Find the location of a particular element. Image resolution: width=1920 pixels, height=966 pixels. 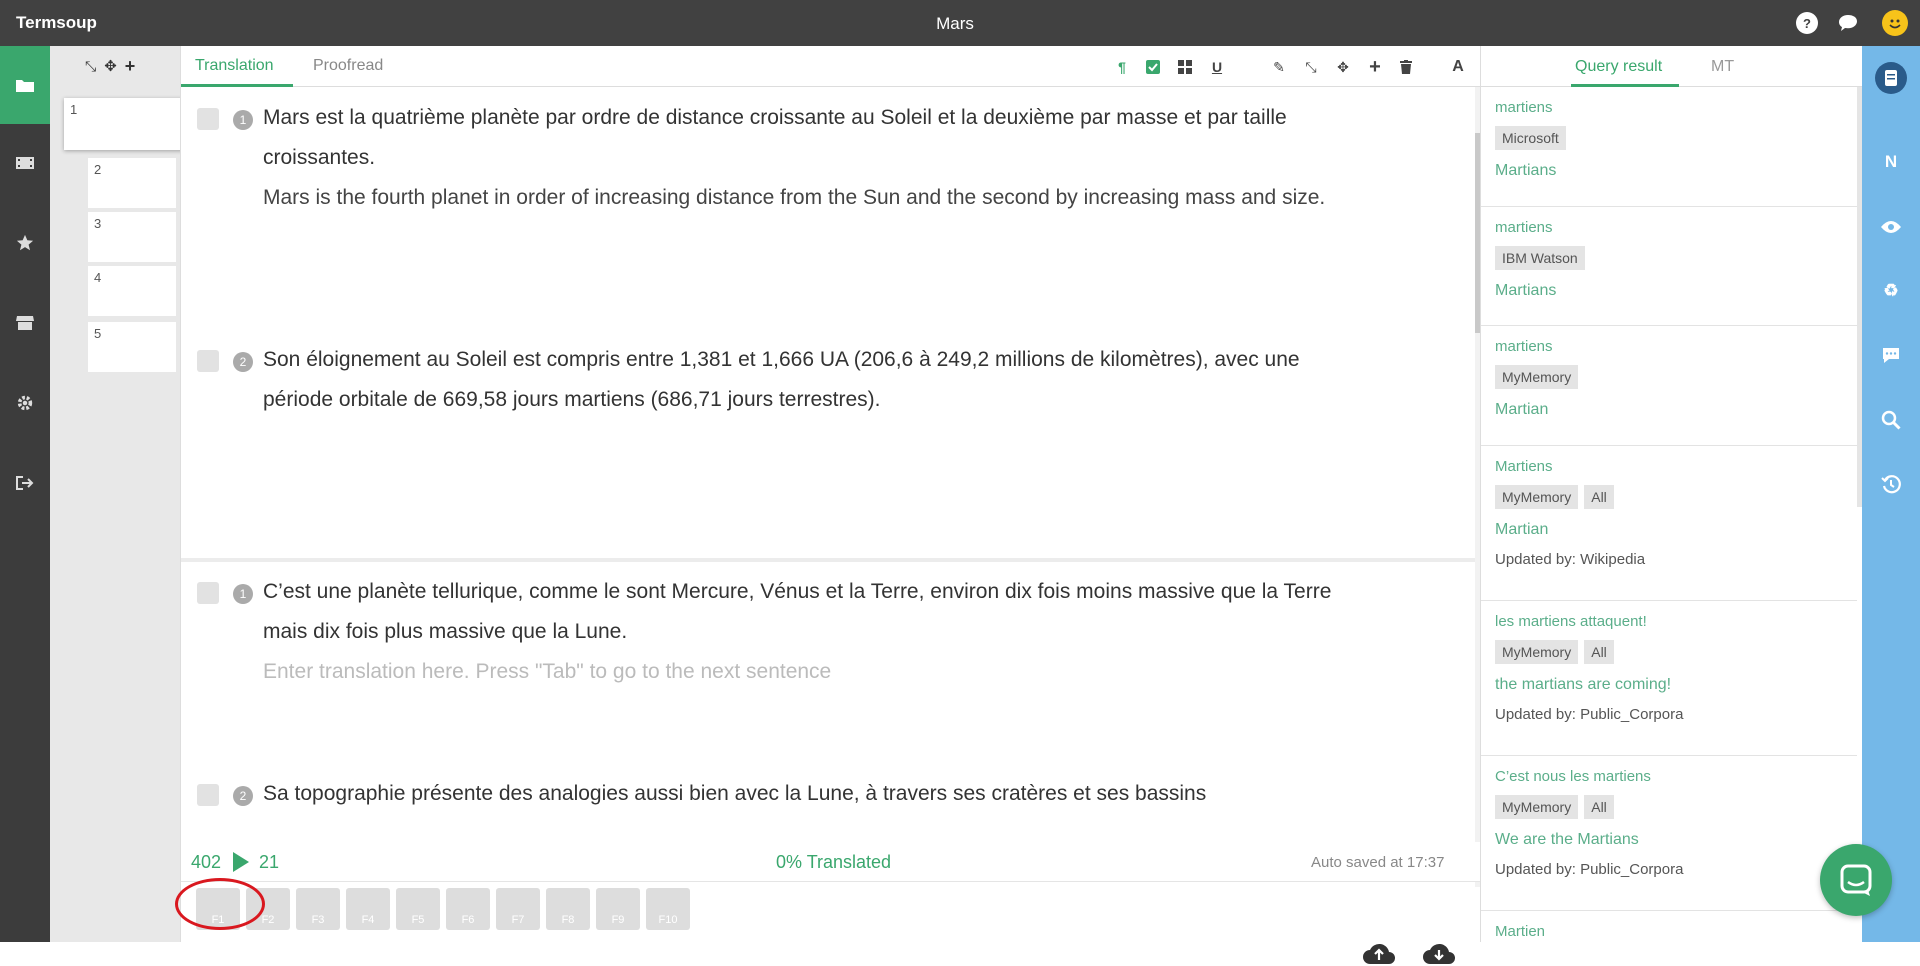

query-result-item: martiens IBM Watson Martians is located at coordinates (1669, 266).